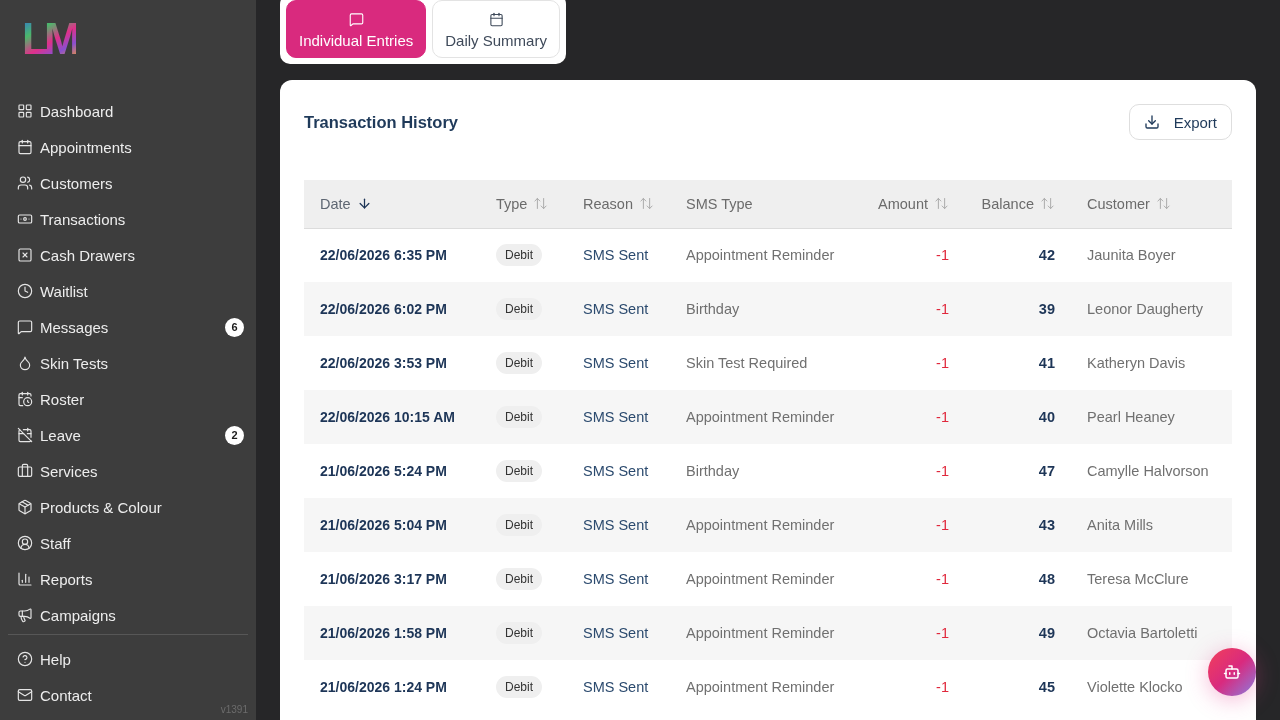  I want to click on nav-item: Appointments, so click(74, 147).